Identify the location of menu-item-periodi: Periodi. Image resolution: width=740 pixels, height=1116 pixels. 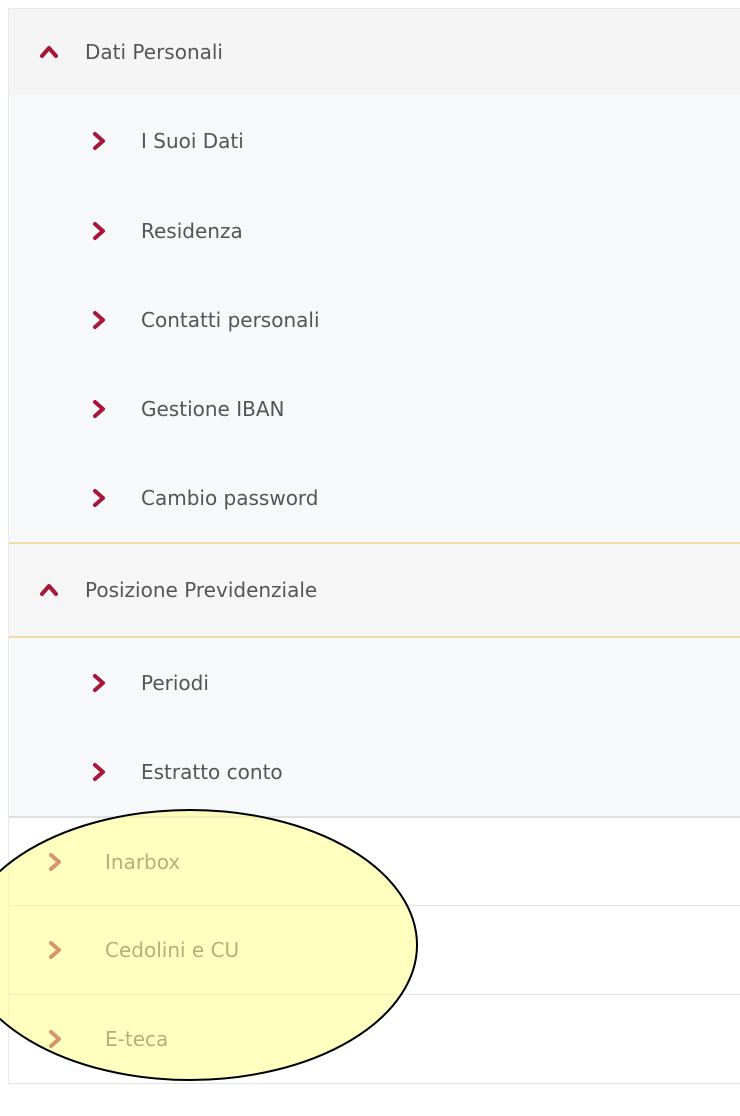
(374, 682).